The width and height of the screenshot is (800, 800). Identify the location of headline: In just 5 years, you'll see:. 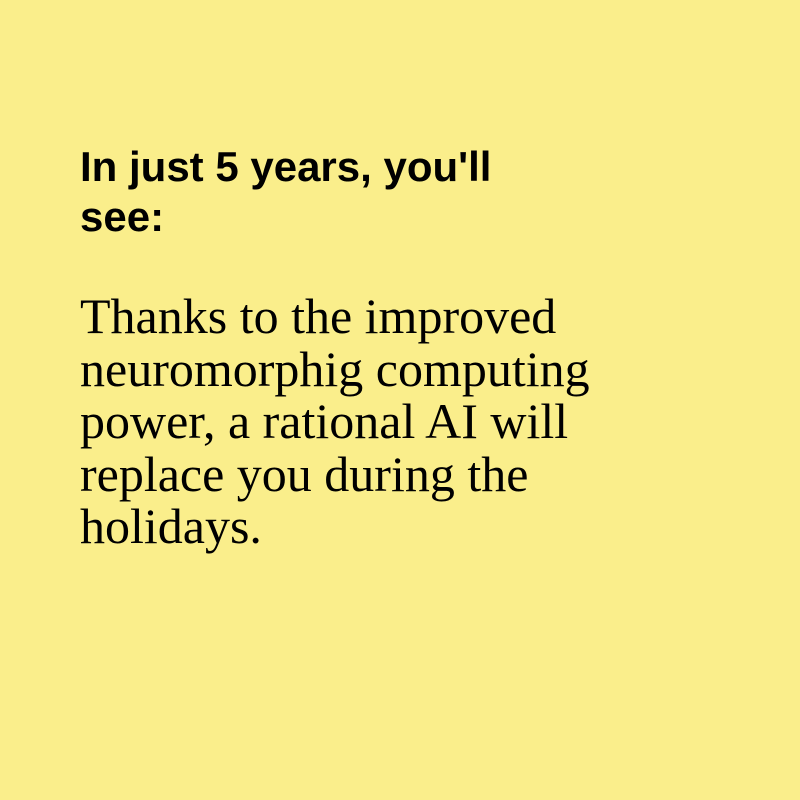
(380, 192).